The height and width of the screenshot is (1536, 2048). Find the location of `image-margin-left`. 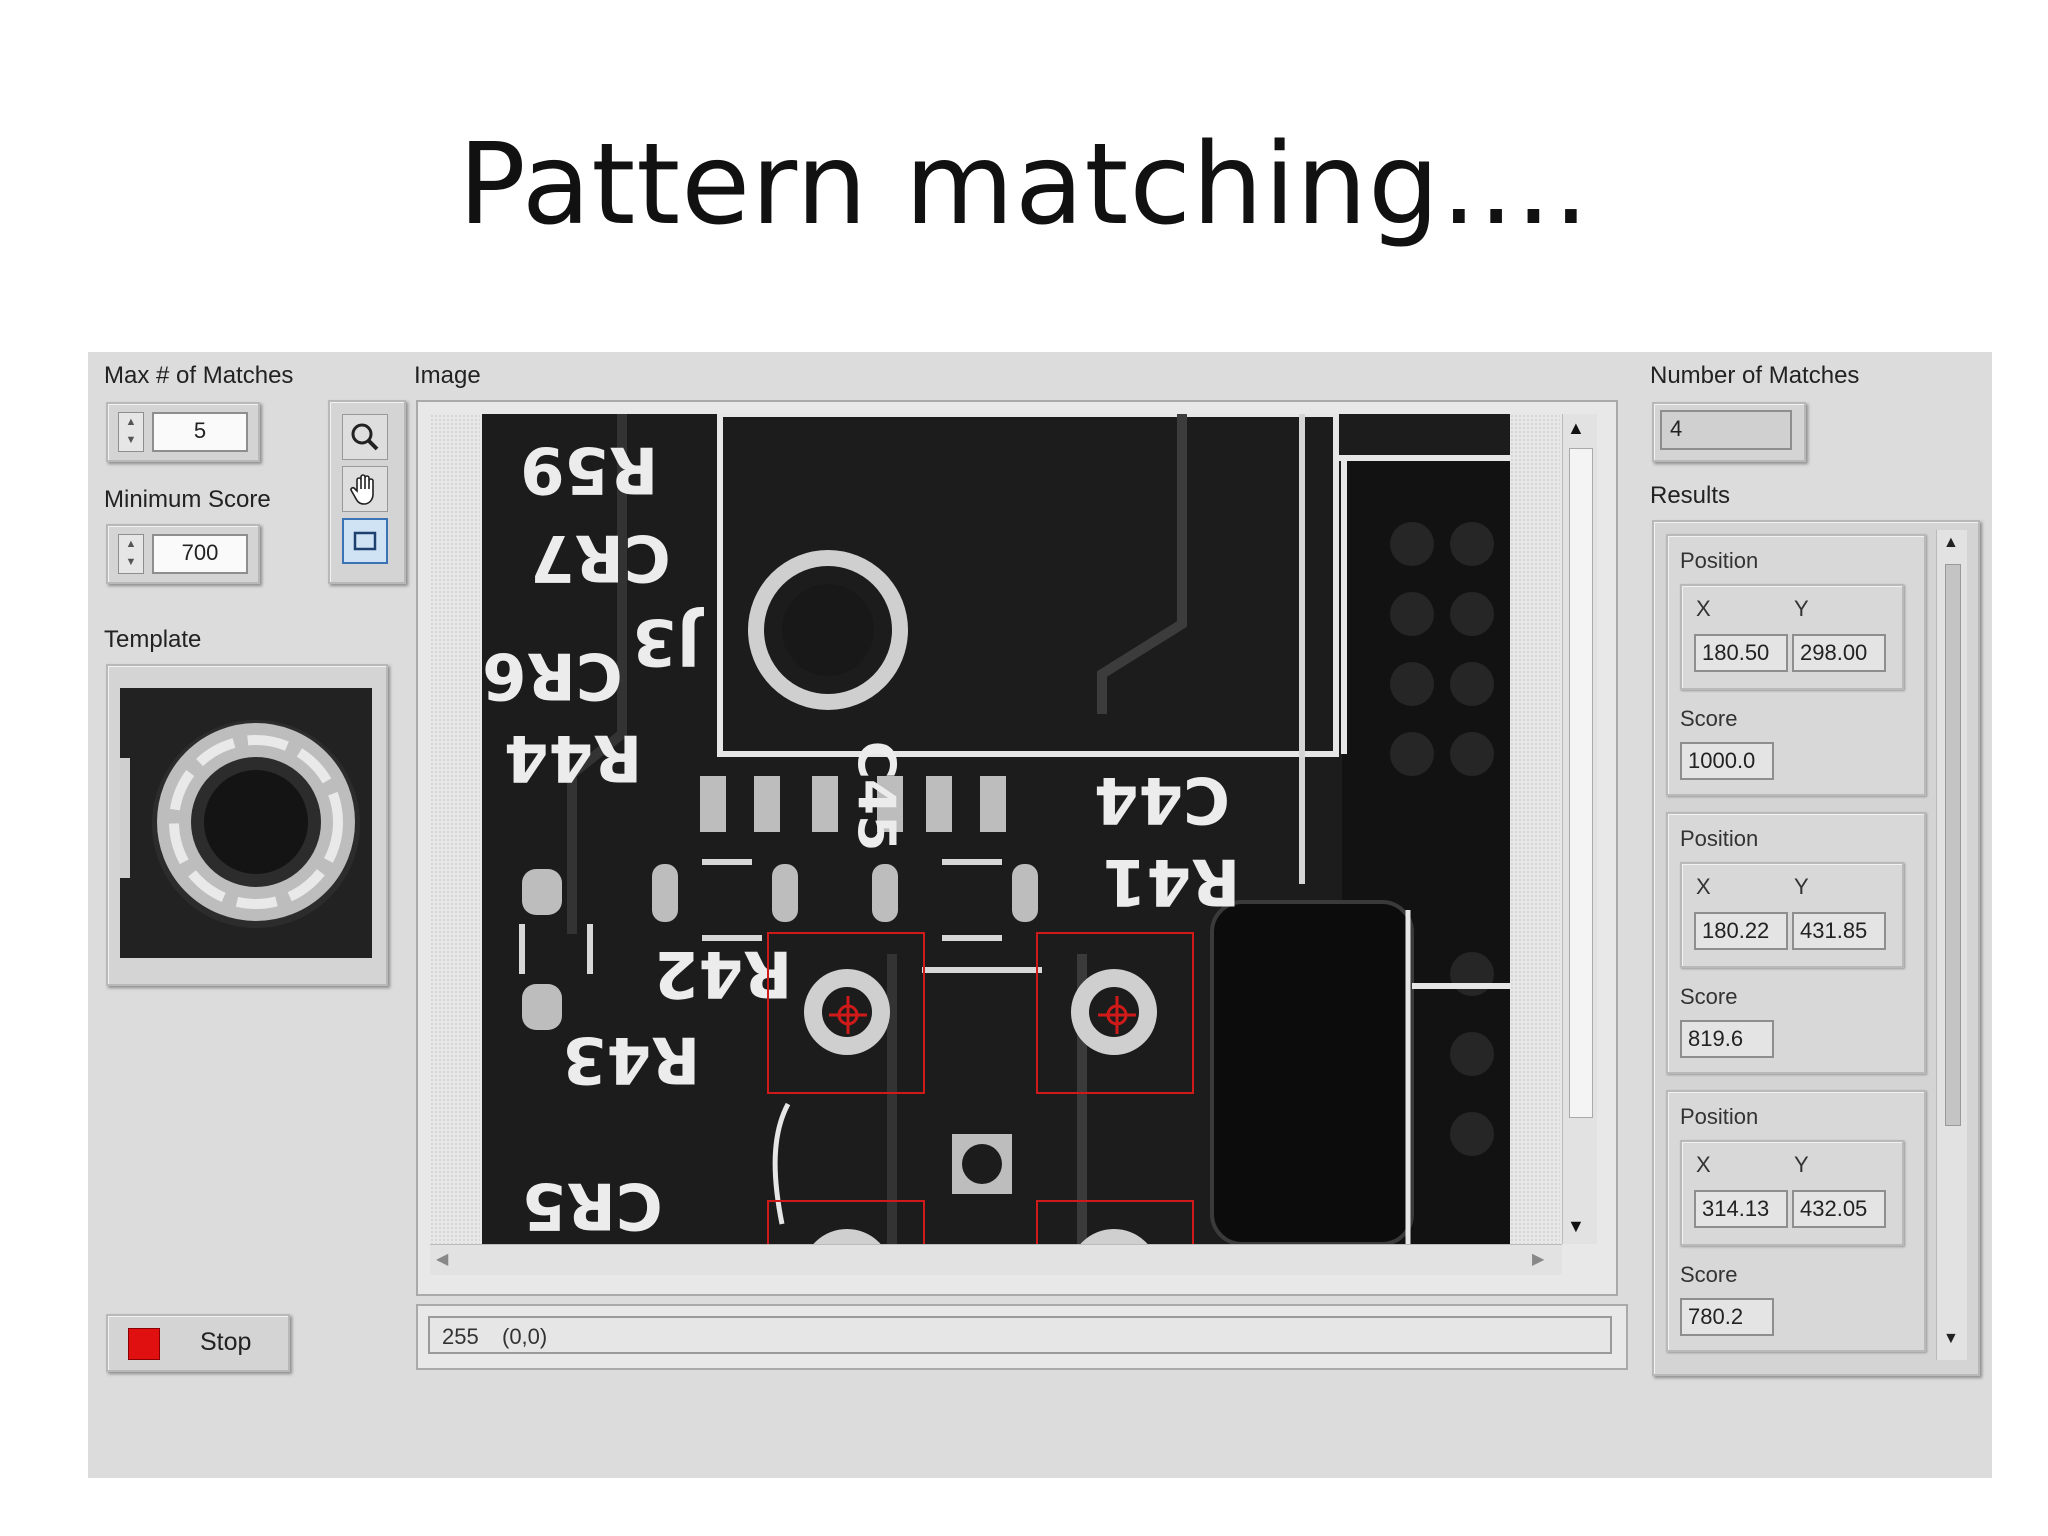

image-margin-left is located at coordinates (455, 829).